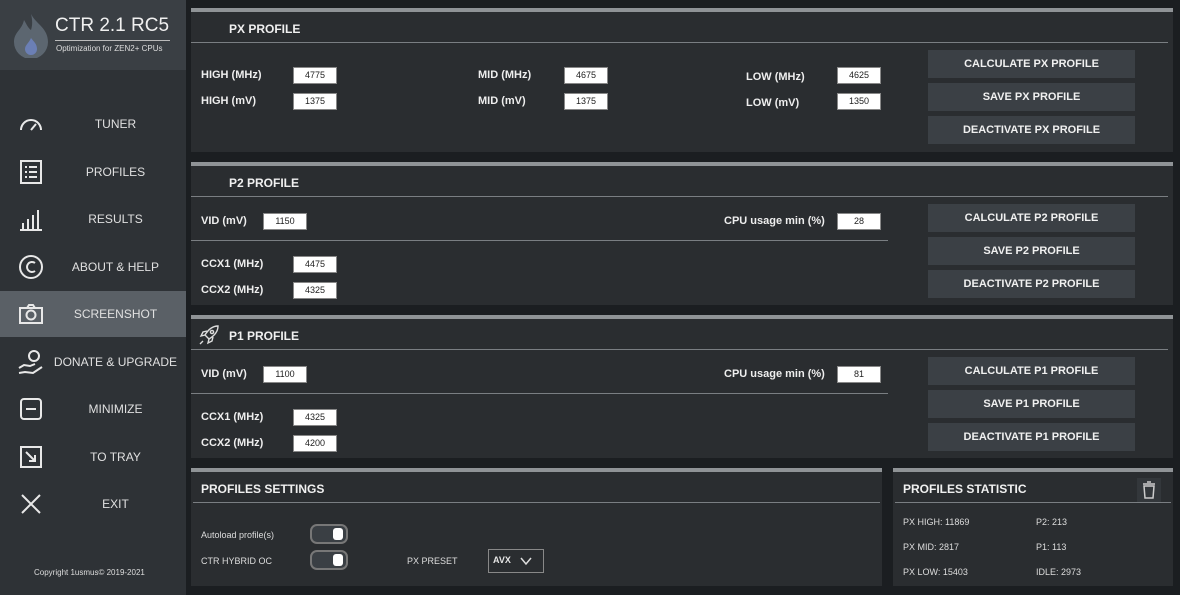 The height and width of the screenshot is (595, 1180). What do you see at coordinates (1059, 572) in the screenshot?
I see `stat-idle: IDLE: 2973` at bounding box center [1059, 572].